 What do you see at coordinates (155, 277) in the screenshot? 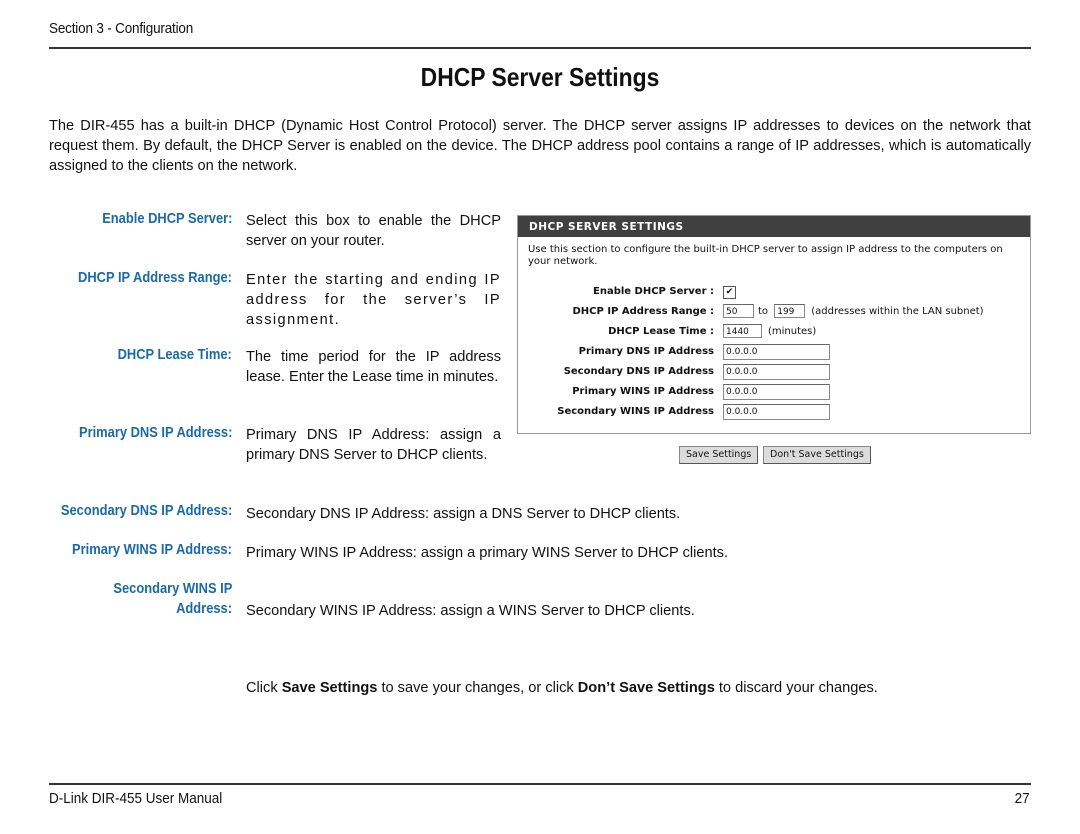
I see `def-label-ip-range: DHCP IP Address Range:` at bounding box center [155, 277].